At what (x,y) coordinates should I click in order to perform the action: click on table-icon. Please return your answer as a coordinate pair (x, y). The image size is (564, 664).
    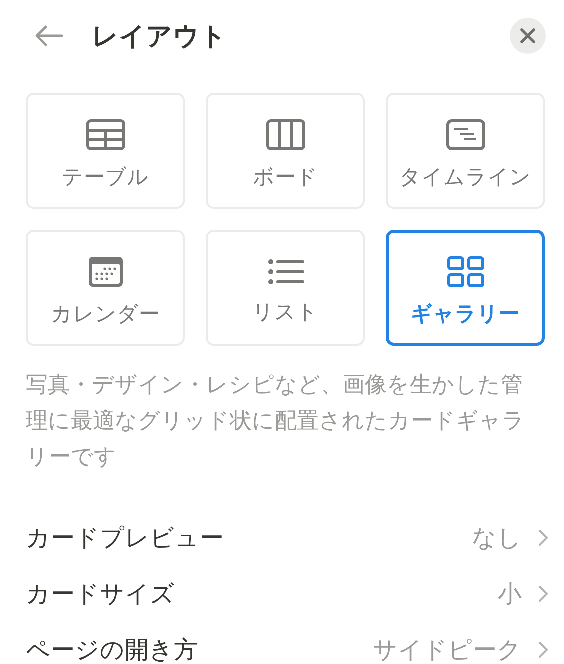
    Looking at the image, I should click on (106, 135).